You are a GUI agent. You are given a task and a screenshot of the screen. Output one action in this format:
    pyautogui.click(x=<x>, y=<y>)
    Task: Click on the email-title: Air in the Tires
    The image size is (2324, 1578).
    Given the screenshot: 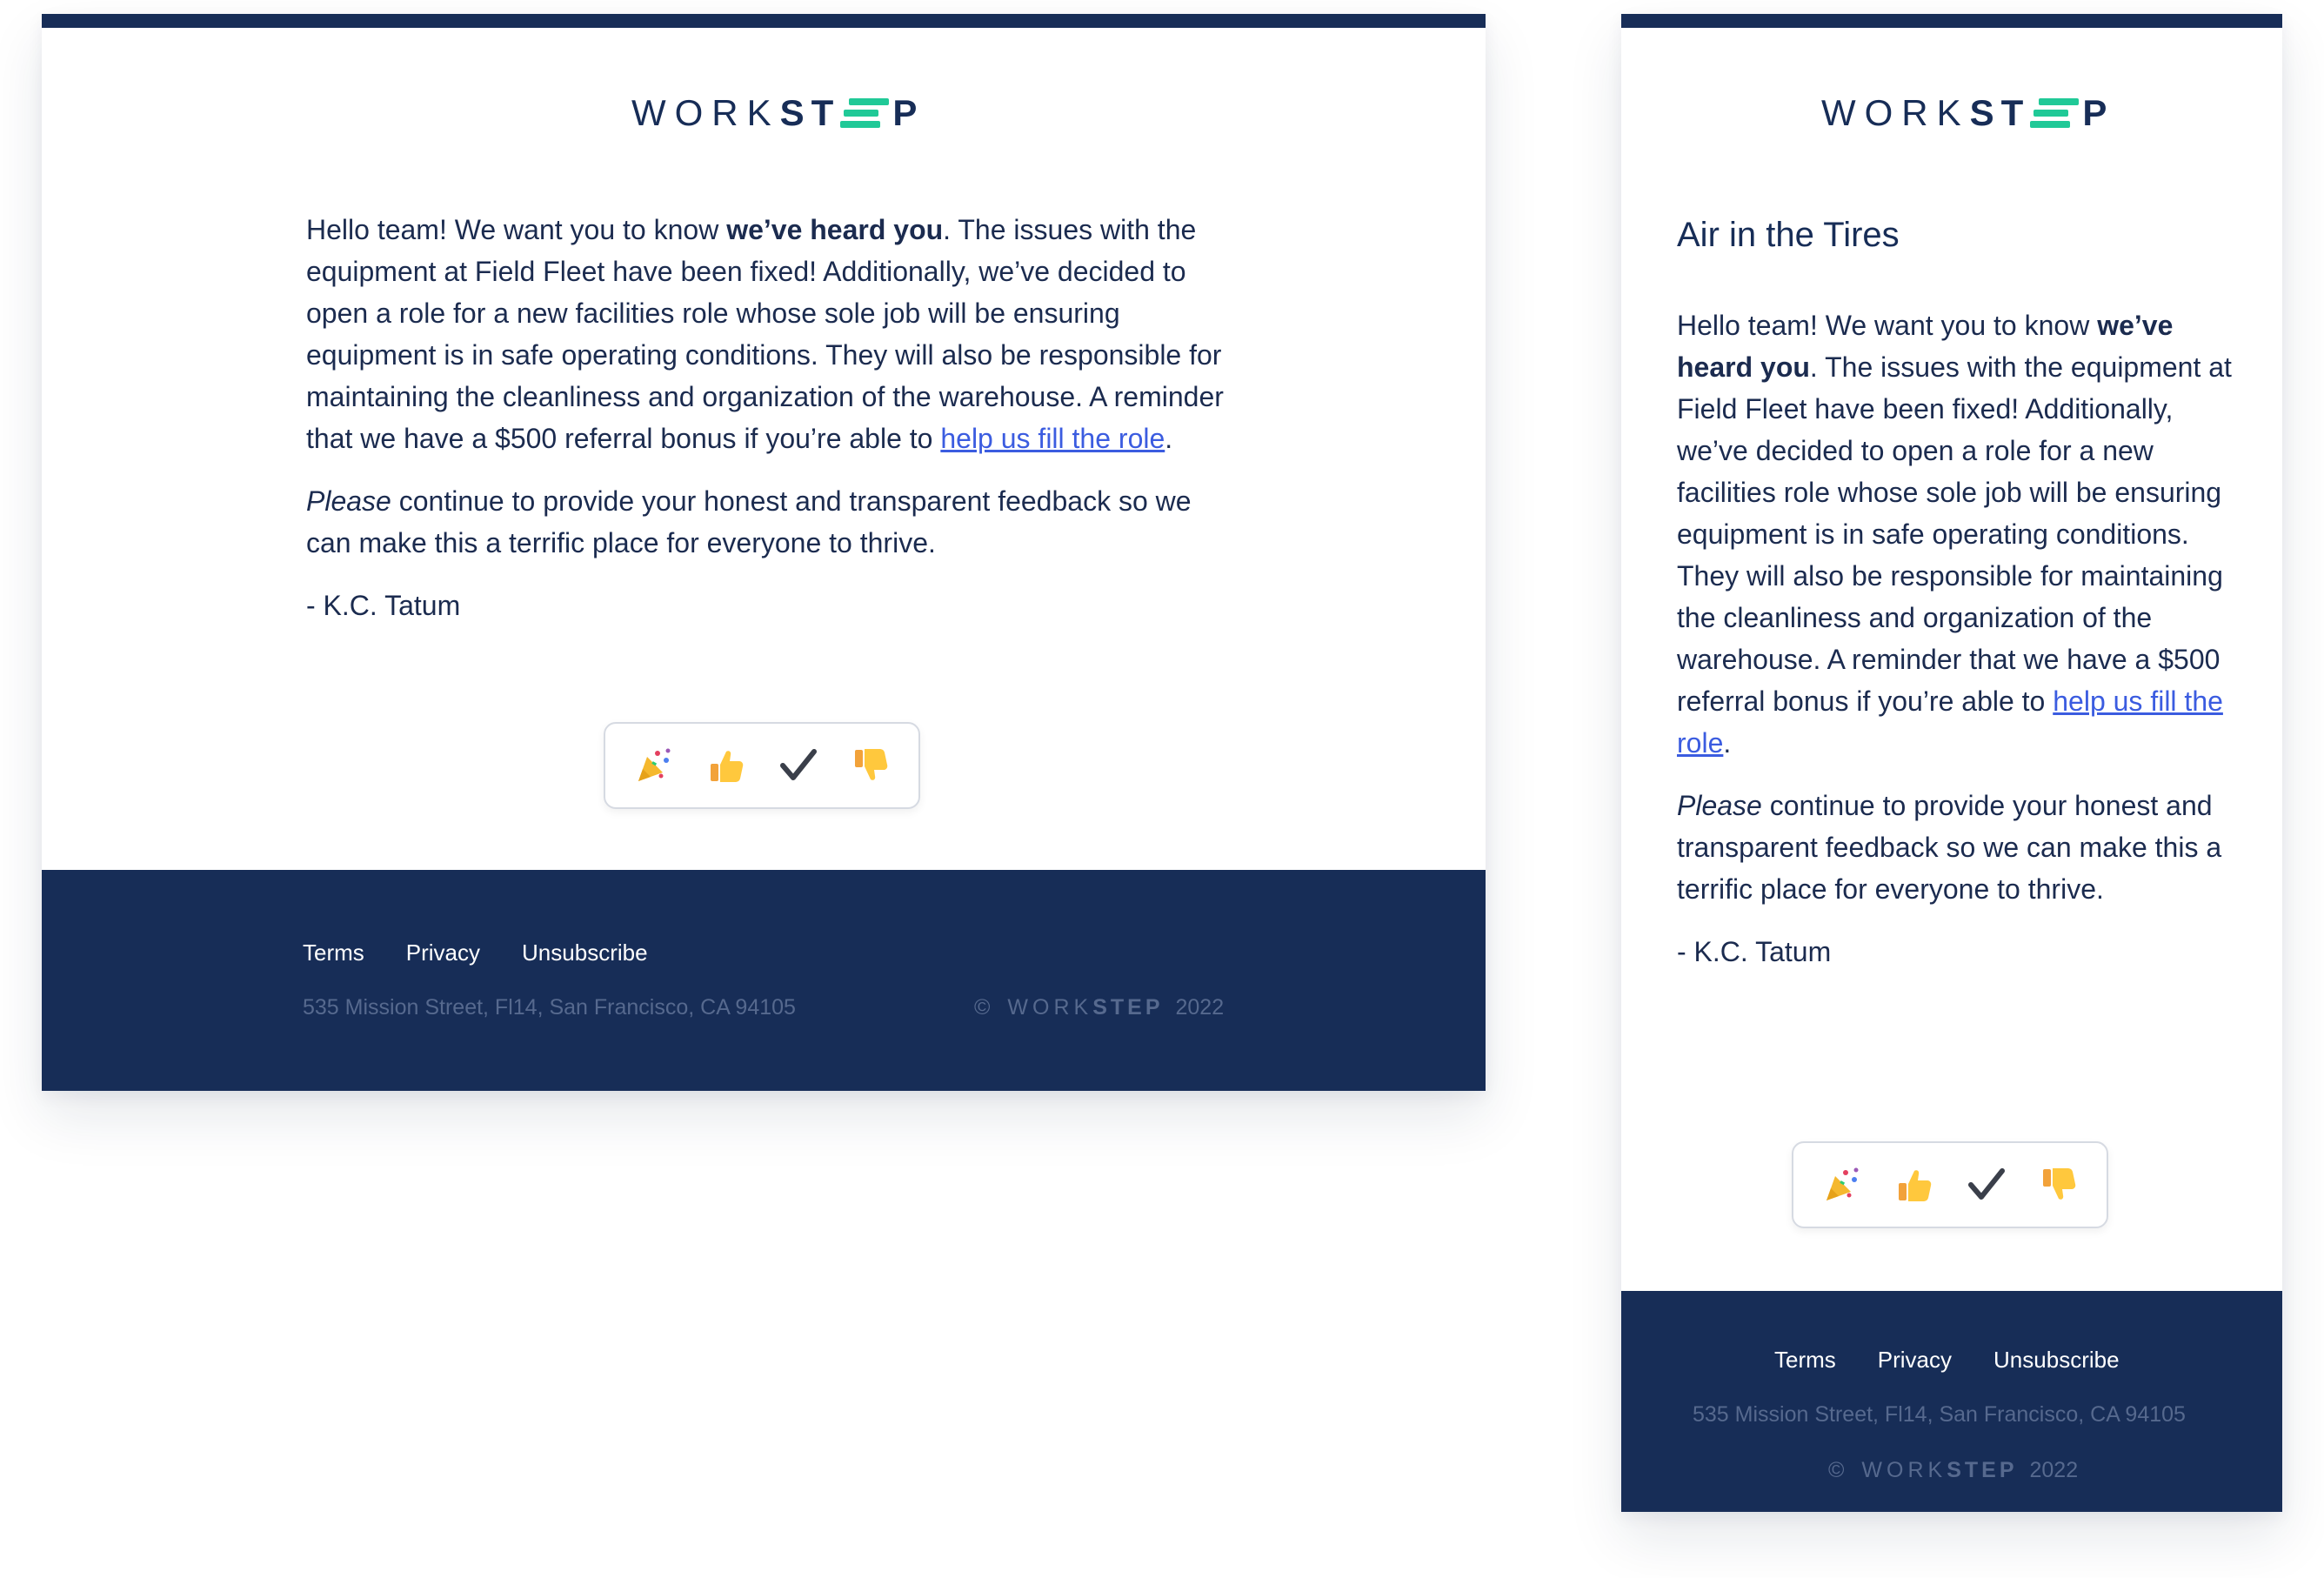 What is the action you would take?
    pyautogui.click(x=1788, y=235)
    